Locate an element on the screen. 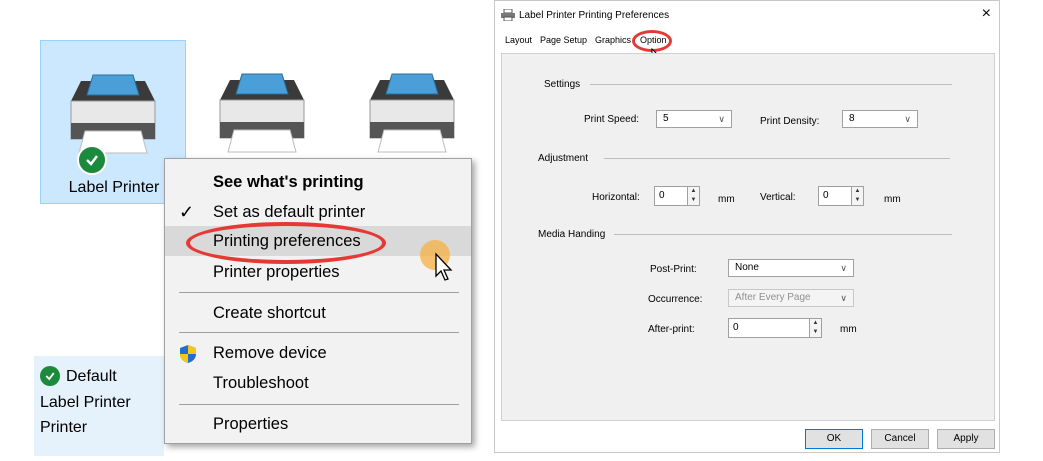 This screenshot has height=461, width=1043. post-print-value: None is located at coordinates (747, 267).